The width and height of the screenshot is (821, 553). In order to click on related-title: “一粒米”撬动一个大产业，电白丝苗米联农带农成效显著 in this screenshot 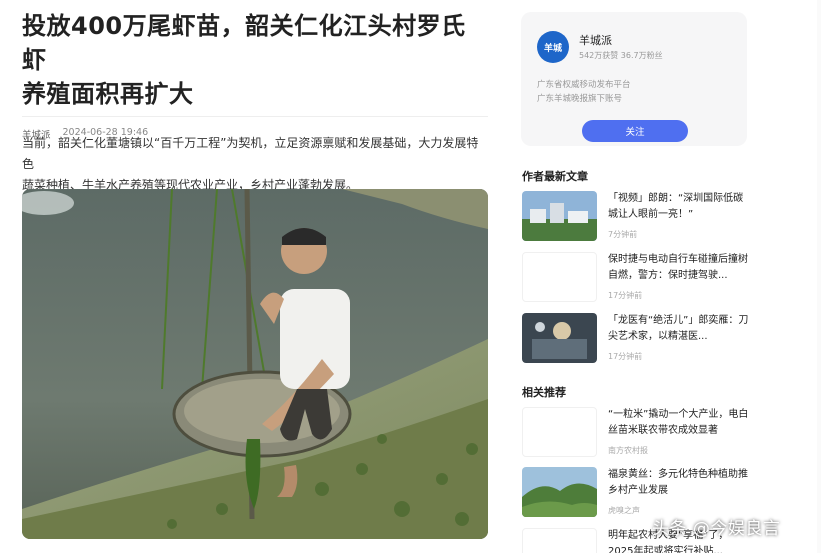, I will do `click(678, 422)`.